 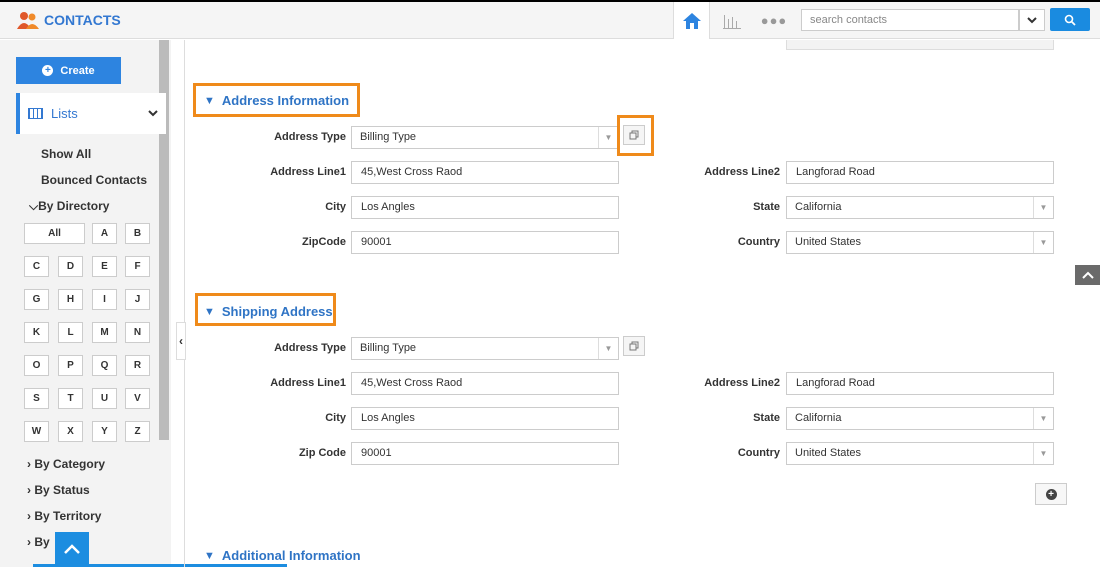 I want to click on show-all-link: Show All, so click(x=66, y=154).